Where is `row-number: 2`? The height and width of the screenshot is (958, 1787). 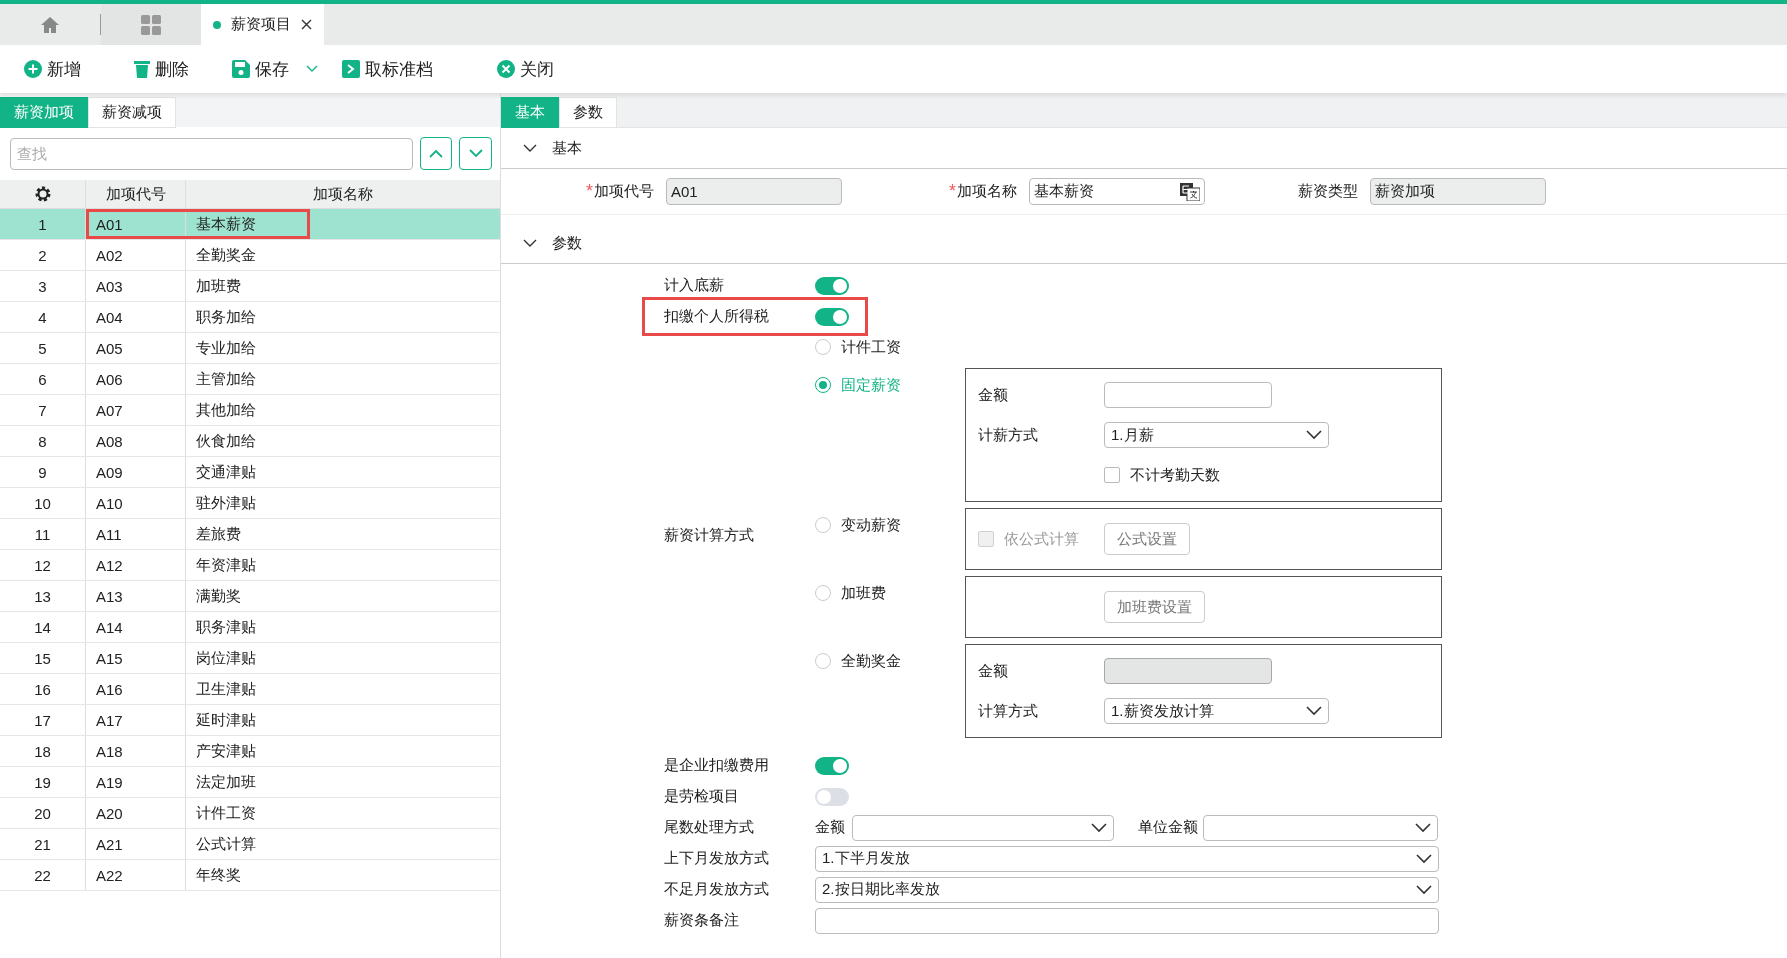
row-number: 2 is located at coordinates (43, 255).